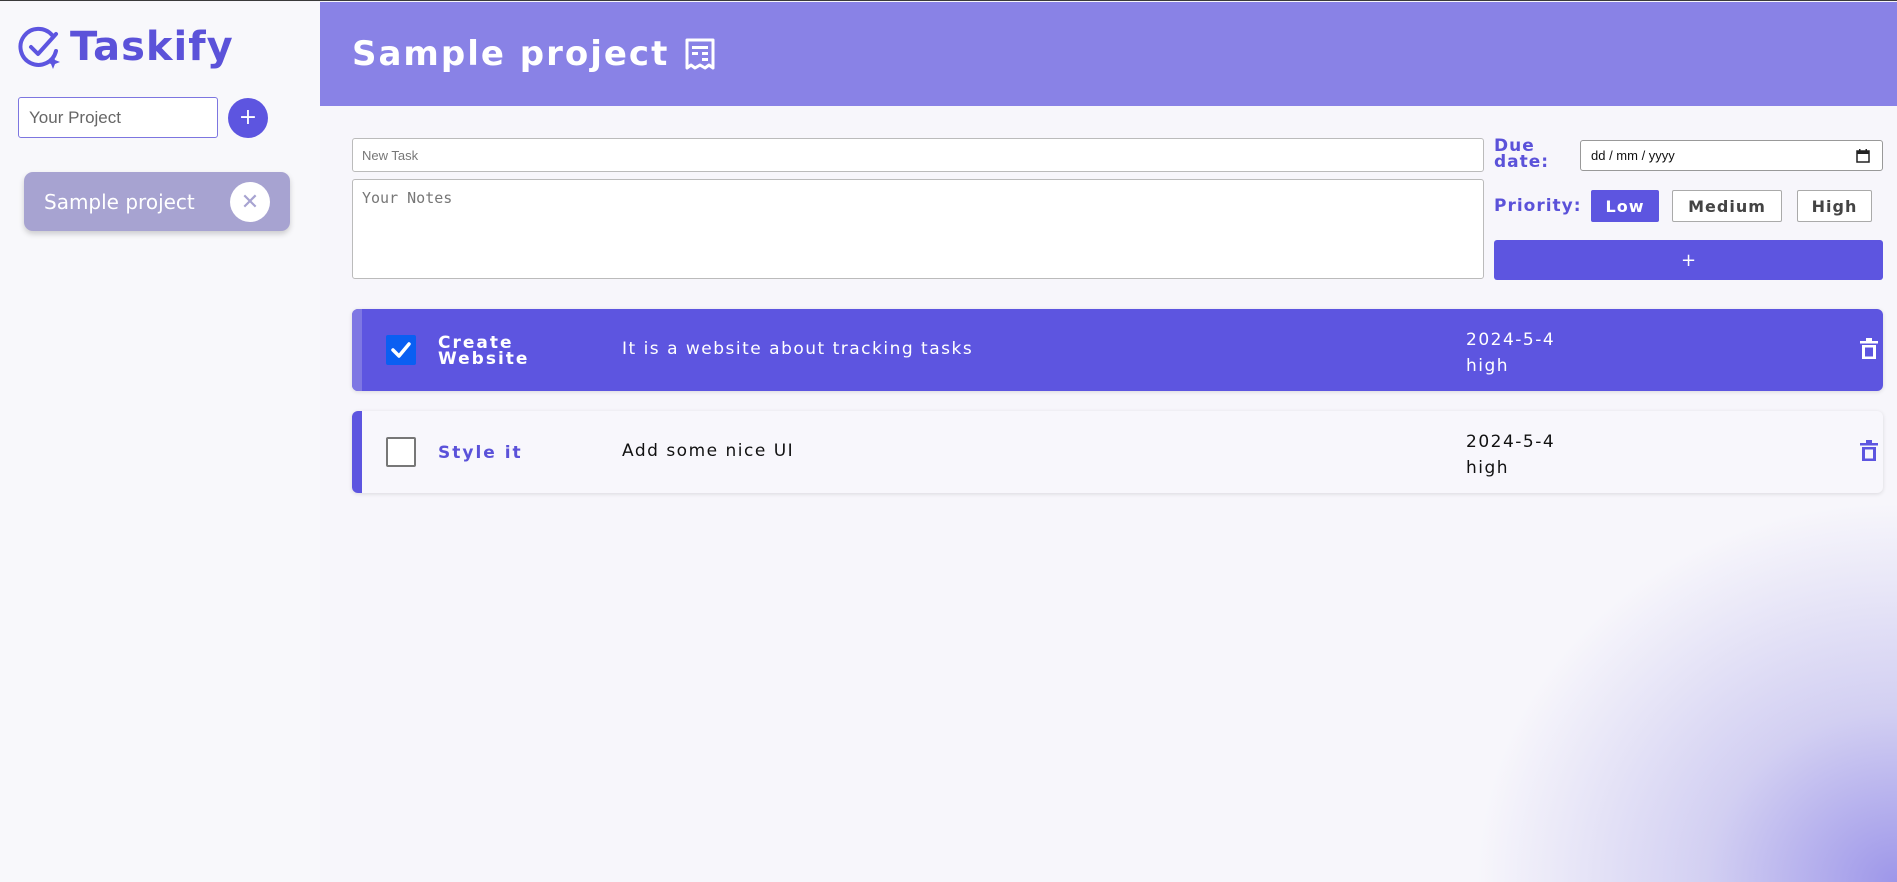  Describe the element at coordinates (1834, 206) in the screenshot. I see `priority-high-button: High` at that location.